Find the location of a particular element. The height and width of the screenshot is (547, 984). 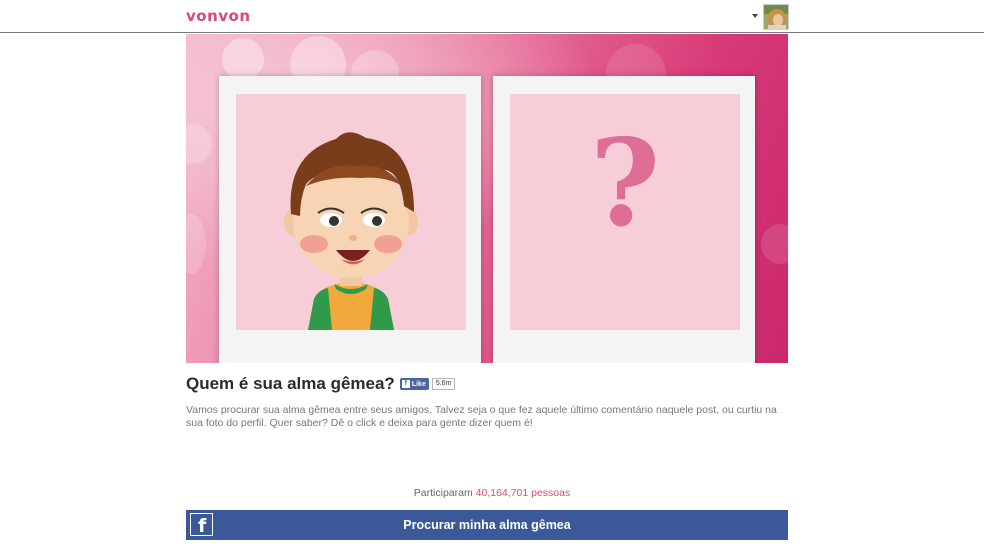

participants-count: Participaram 40,164,701 pessoas is located at coordinates (492, 493).